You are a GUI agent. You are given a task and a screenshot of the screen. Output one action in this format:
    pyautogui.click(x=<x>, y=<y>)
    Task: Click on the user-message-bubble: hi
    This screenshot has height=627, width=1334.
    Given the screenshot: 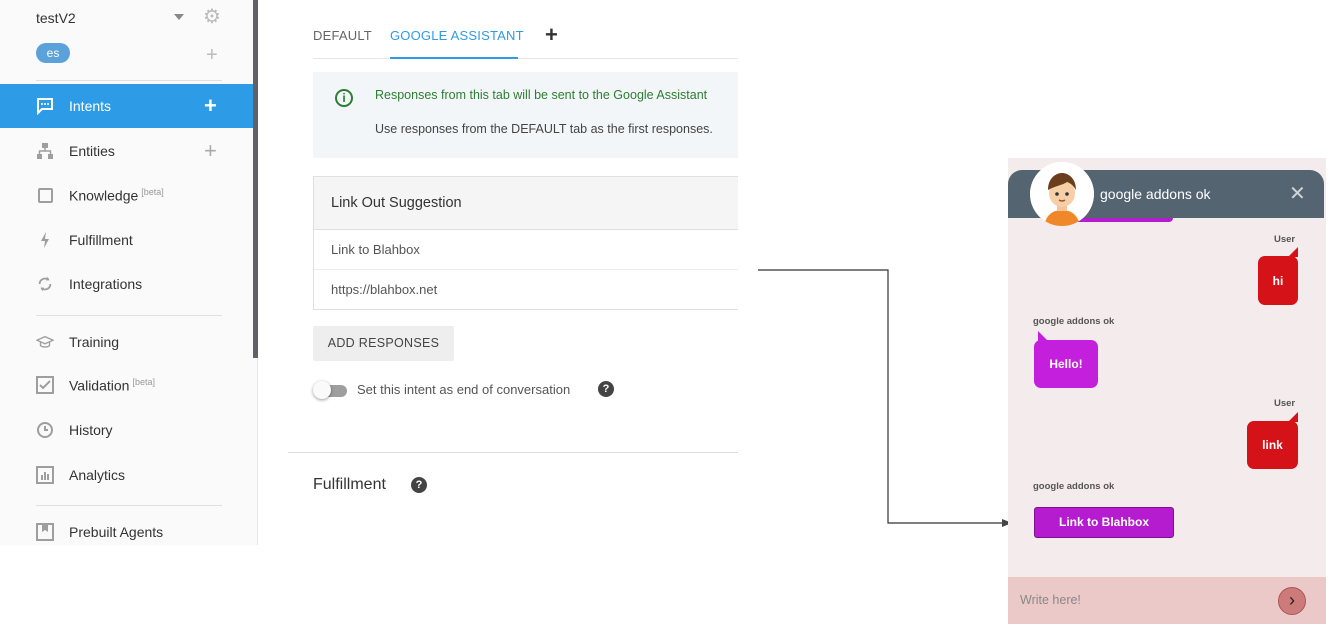 What is the action you would take?
    pyautogui.click(x=1278, y=280)
    